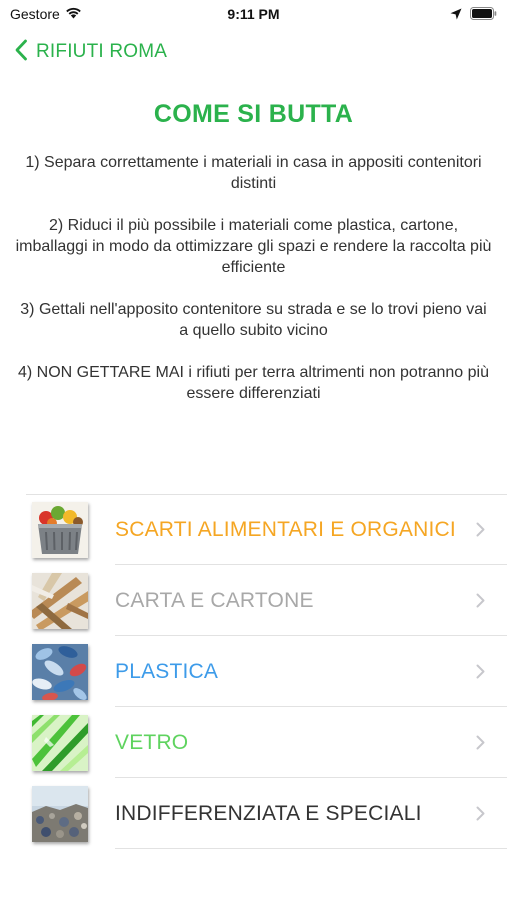 The image size is (507, 900). Describe the element at coordinates (60, 601) in the screenshot. I see `cardboard-icon` at that location.